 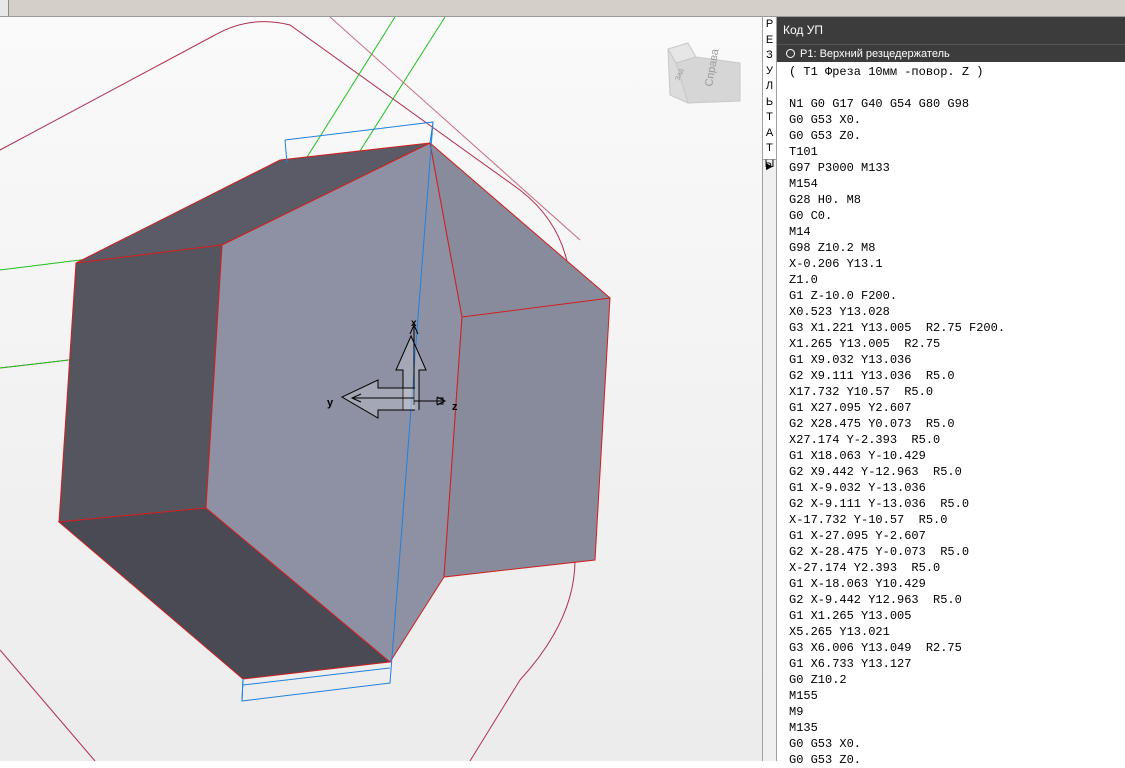 I want to click on results-letter: У, so click(x=769, y=70).